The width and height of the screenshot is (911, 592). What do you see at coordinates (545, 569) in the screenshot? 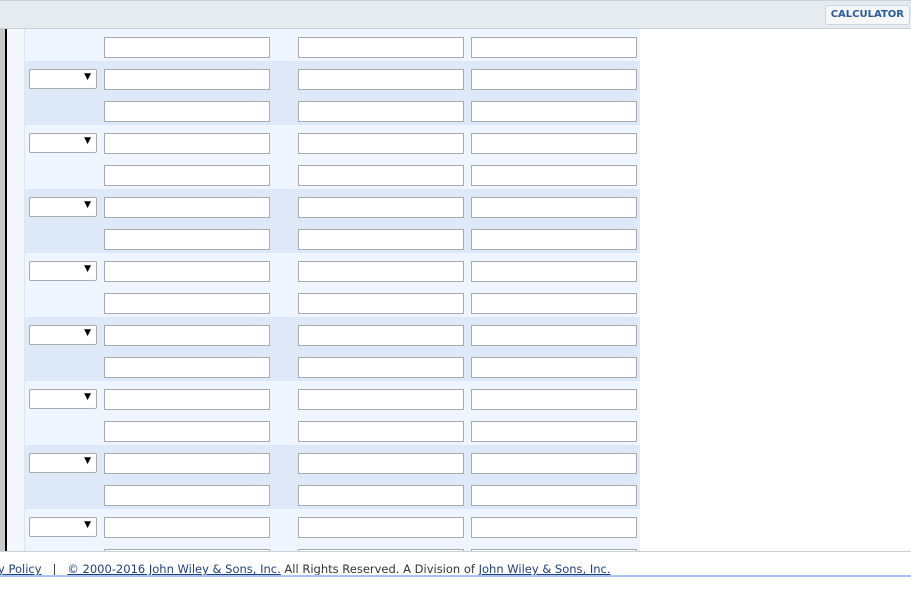
I see `wiley-link: John Wiley & Sons, Inc.` at bounding box center [545, 569].